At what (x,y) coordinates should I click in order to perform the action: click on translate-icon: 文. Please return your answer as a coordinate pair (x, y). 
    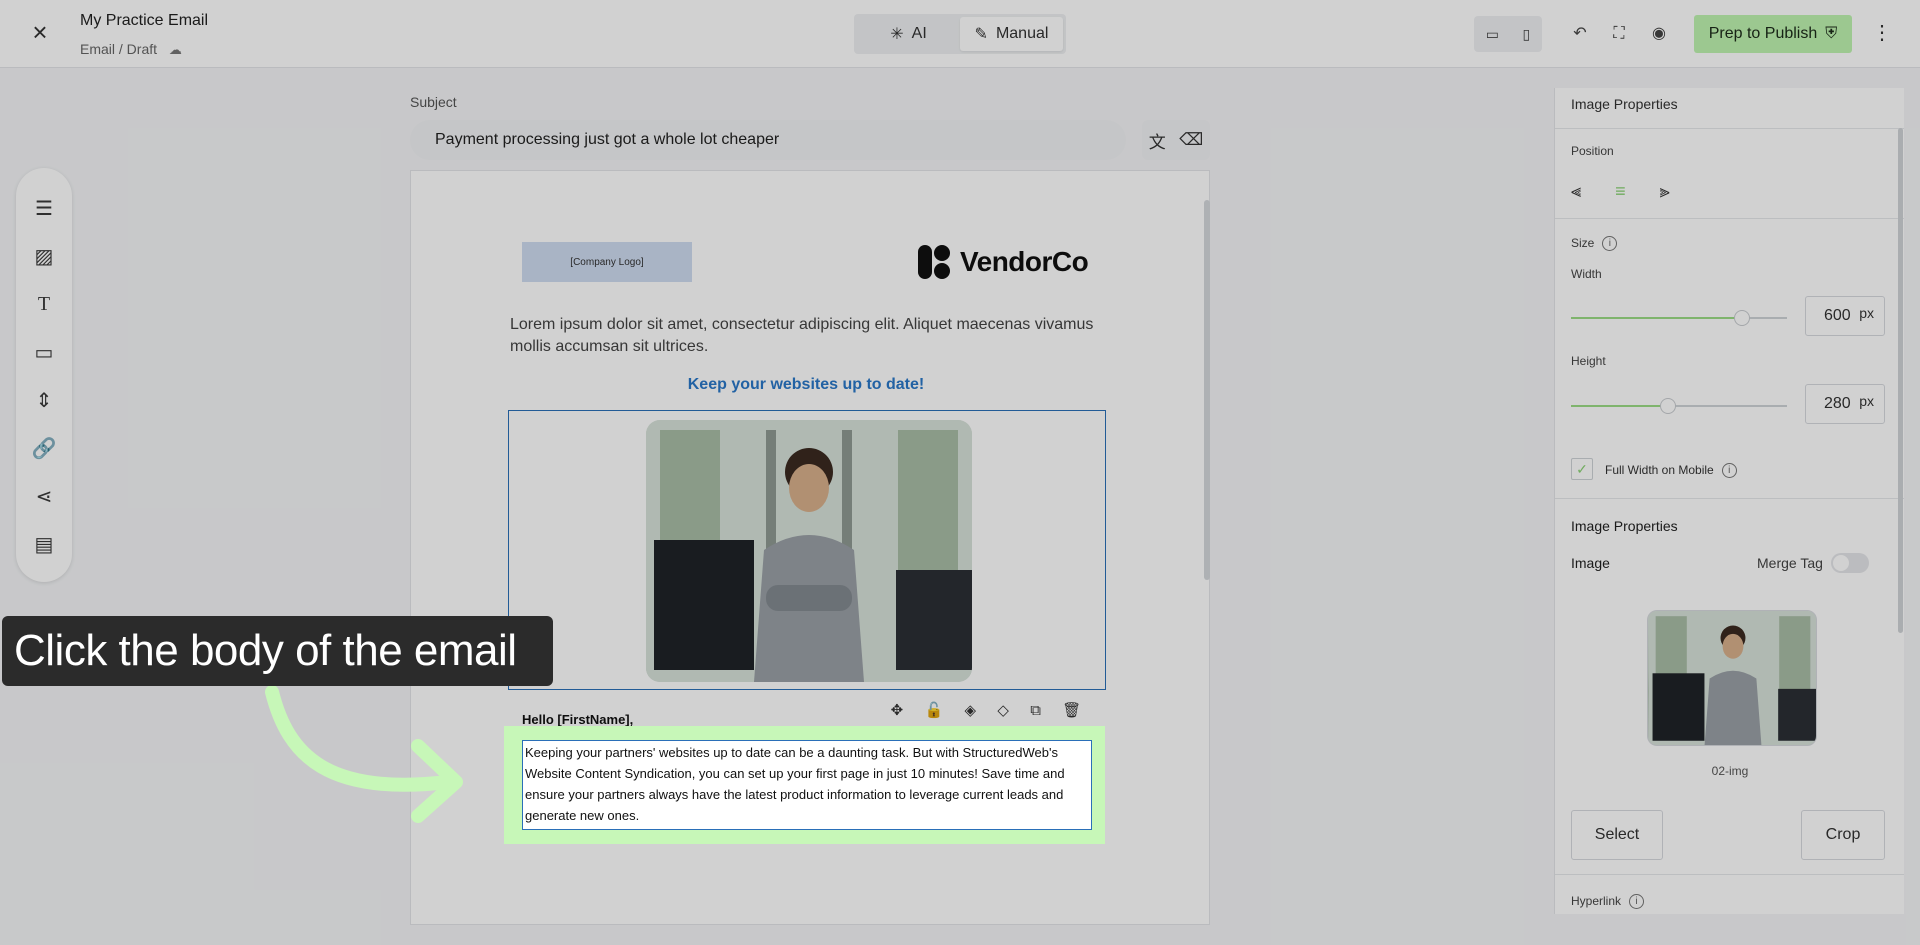
    Looking at the image, I should click on (1157, 140).